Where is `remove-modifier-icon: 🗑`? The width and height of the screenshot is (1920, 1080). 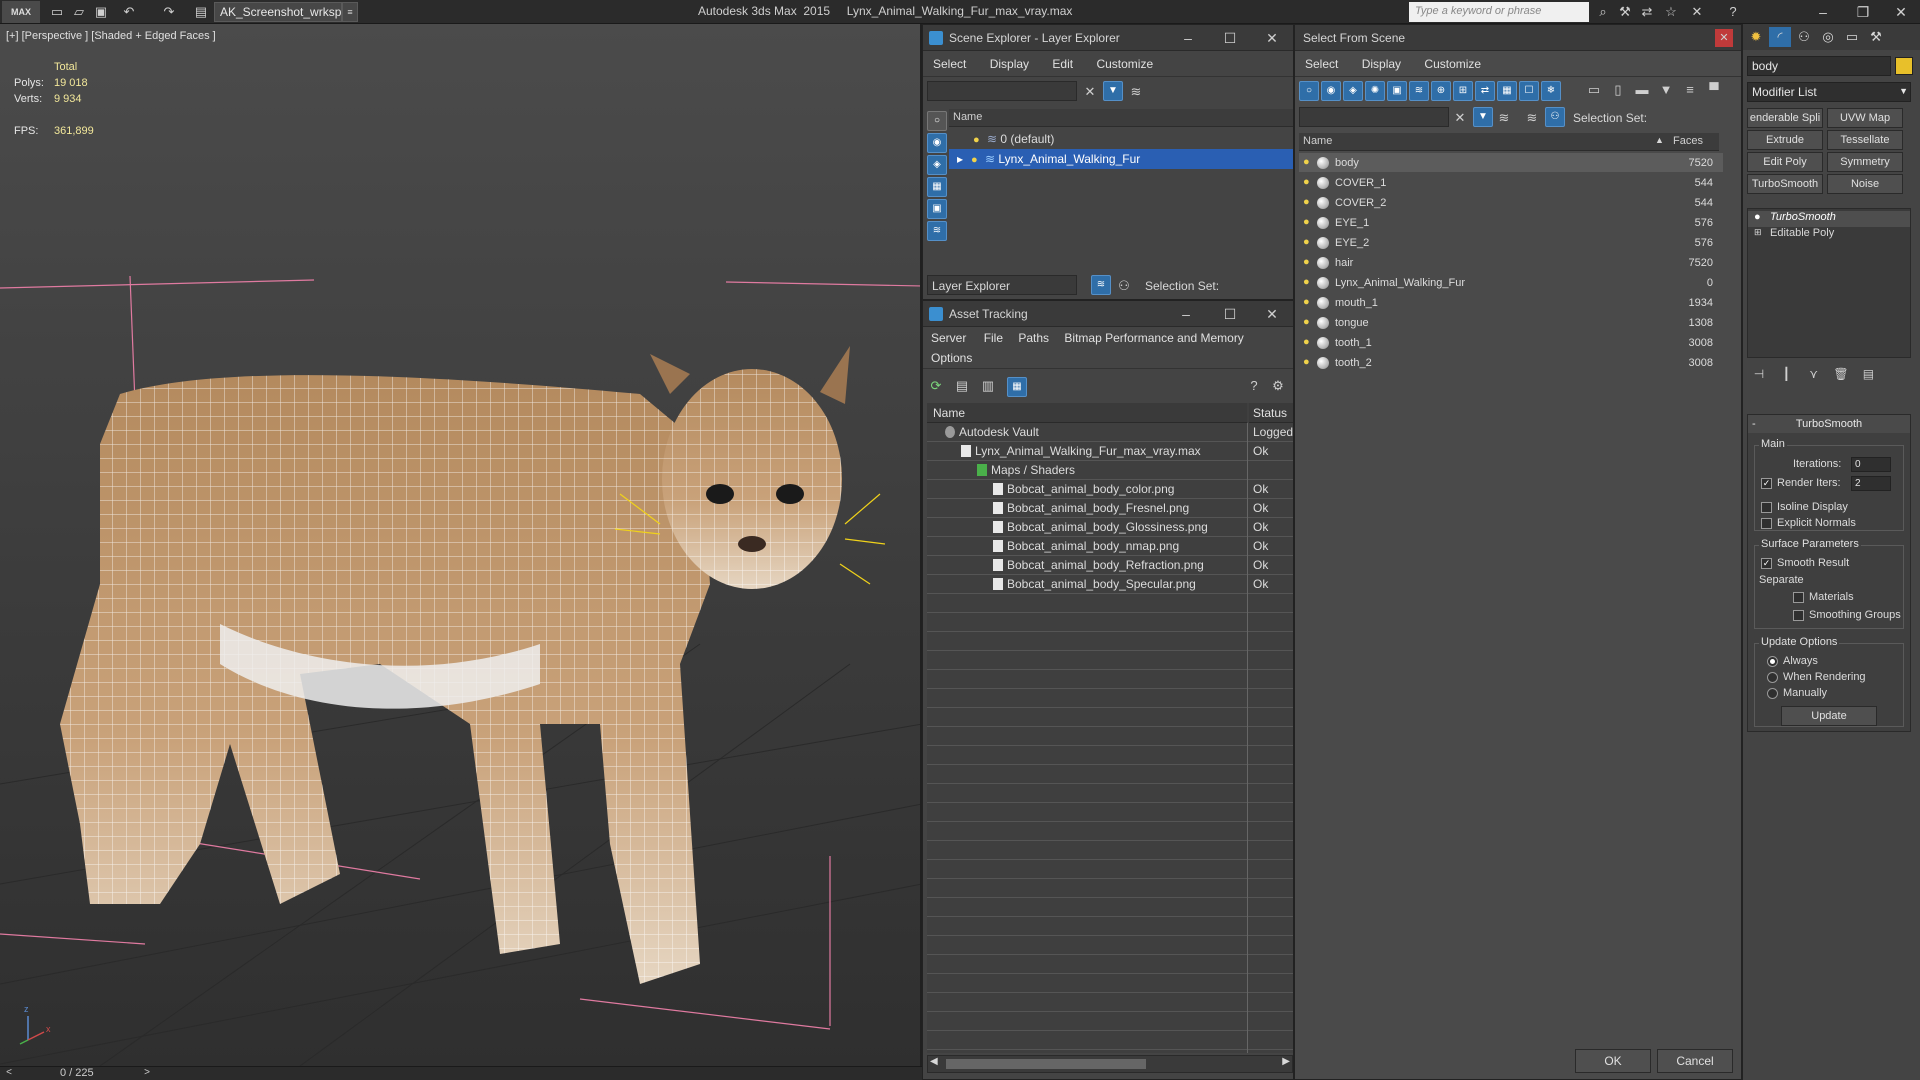 remove-modifier-icon: 🗑 is located at coordinates (1841, 374).